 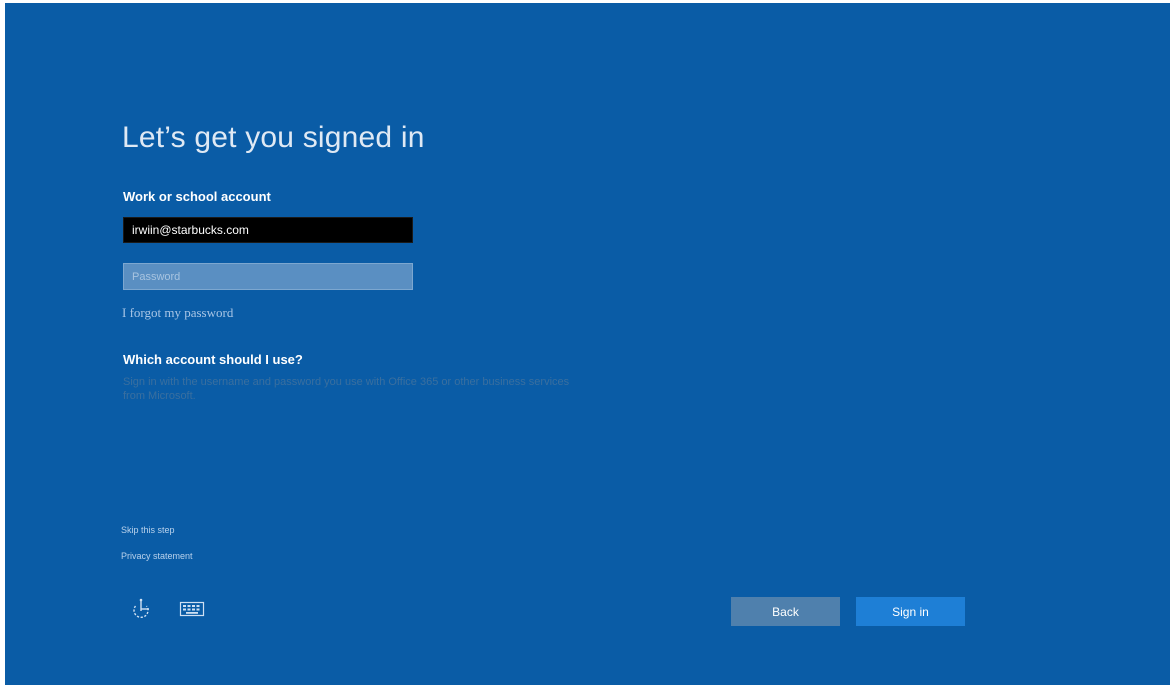 What do you see at coordinates (268, 276) in the screenshot?
I see `password-field` at bounding box center [268, 276].